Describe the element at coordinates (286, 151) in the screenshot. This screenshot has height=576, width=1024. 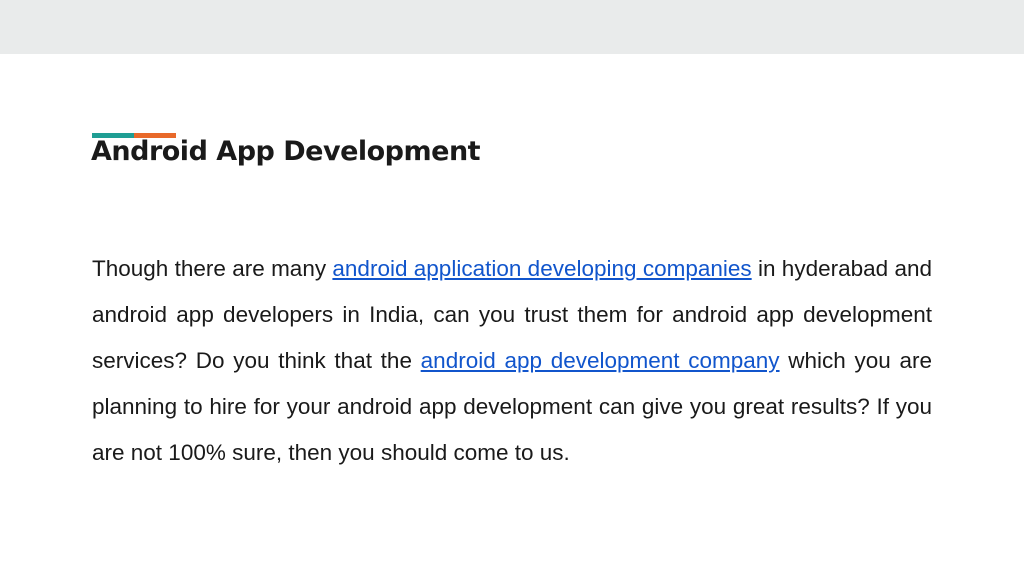
I see `slide-title: Android App Development` at that location.